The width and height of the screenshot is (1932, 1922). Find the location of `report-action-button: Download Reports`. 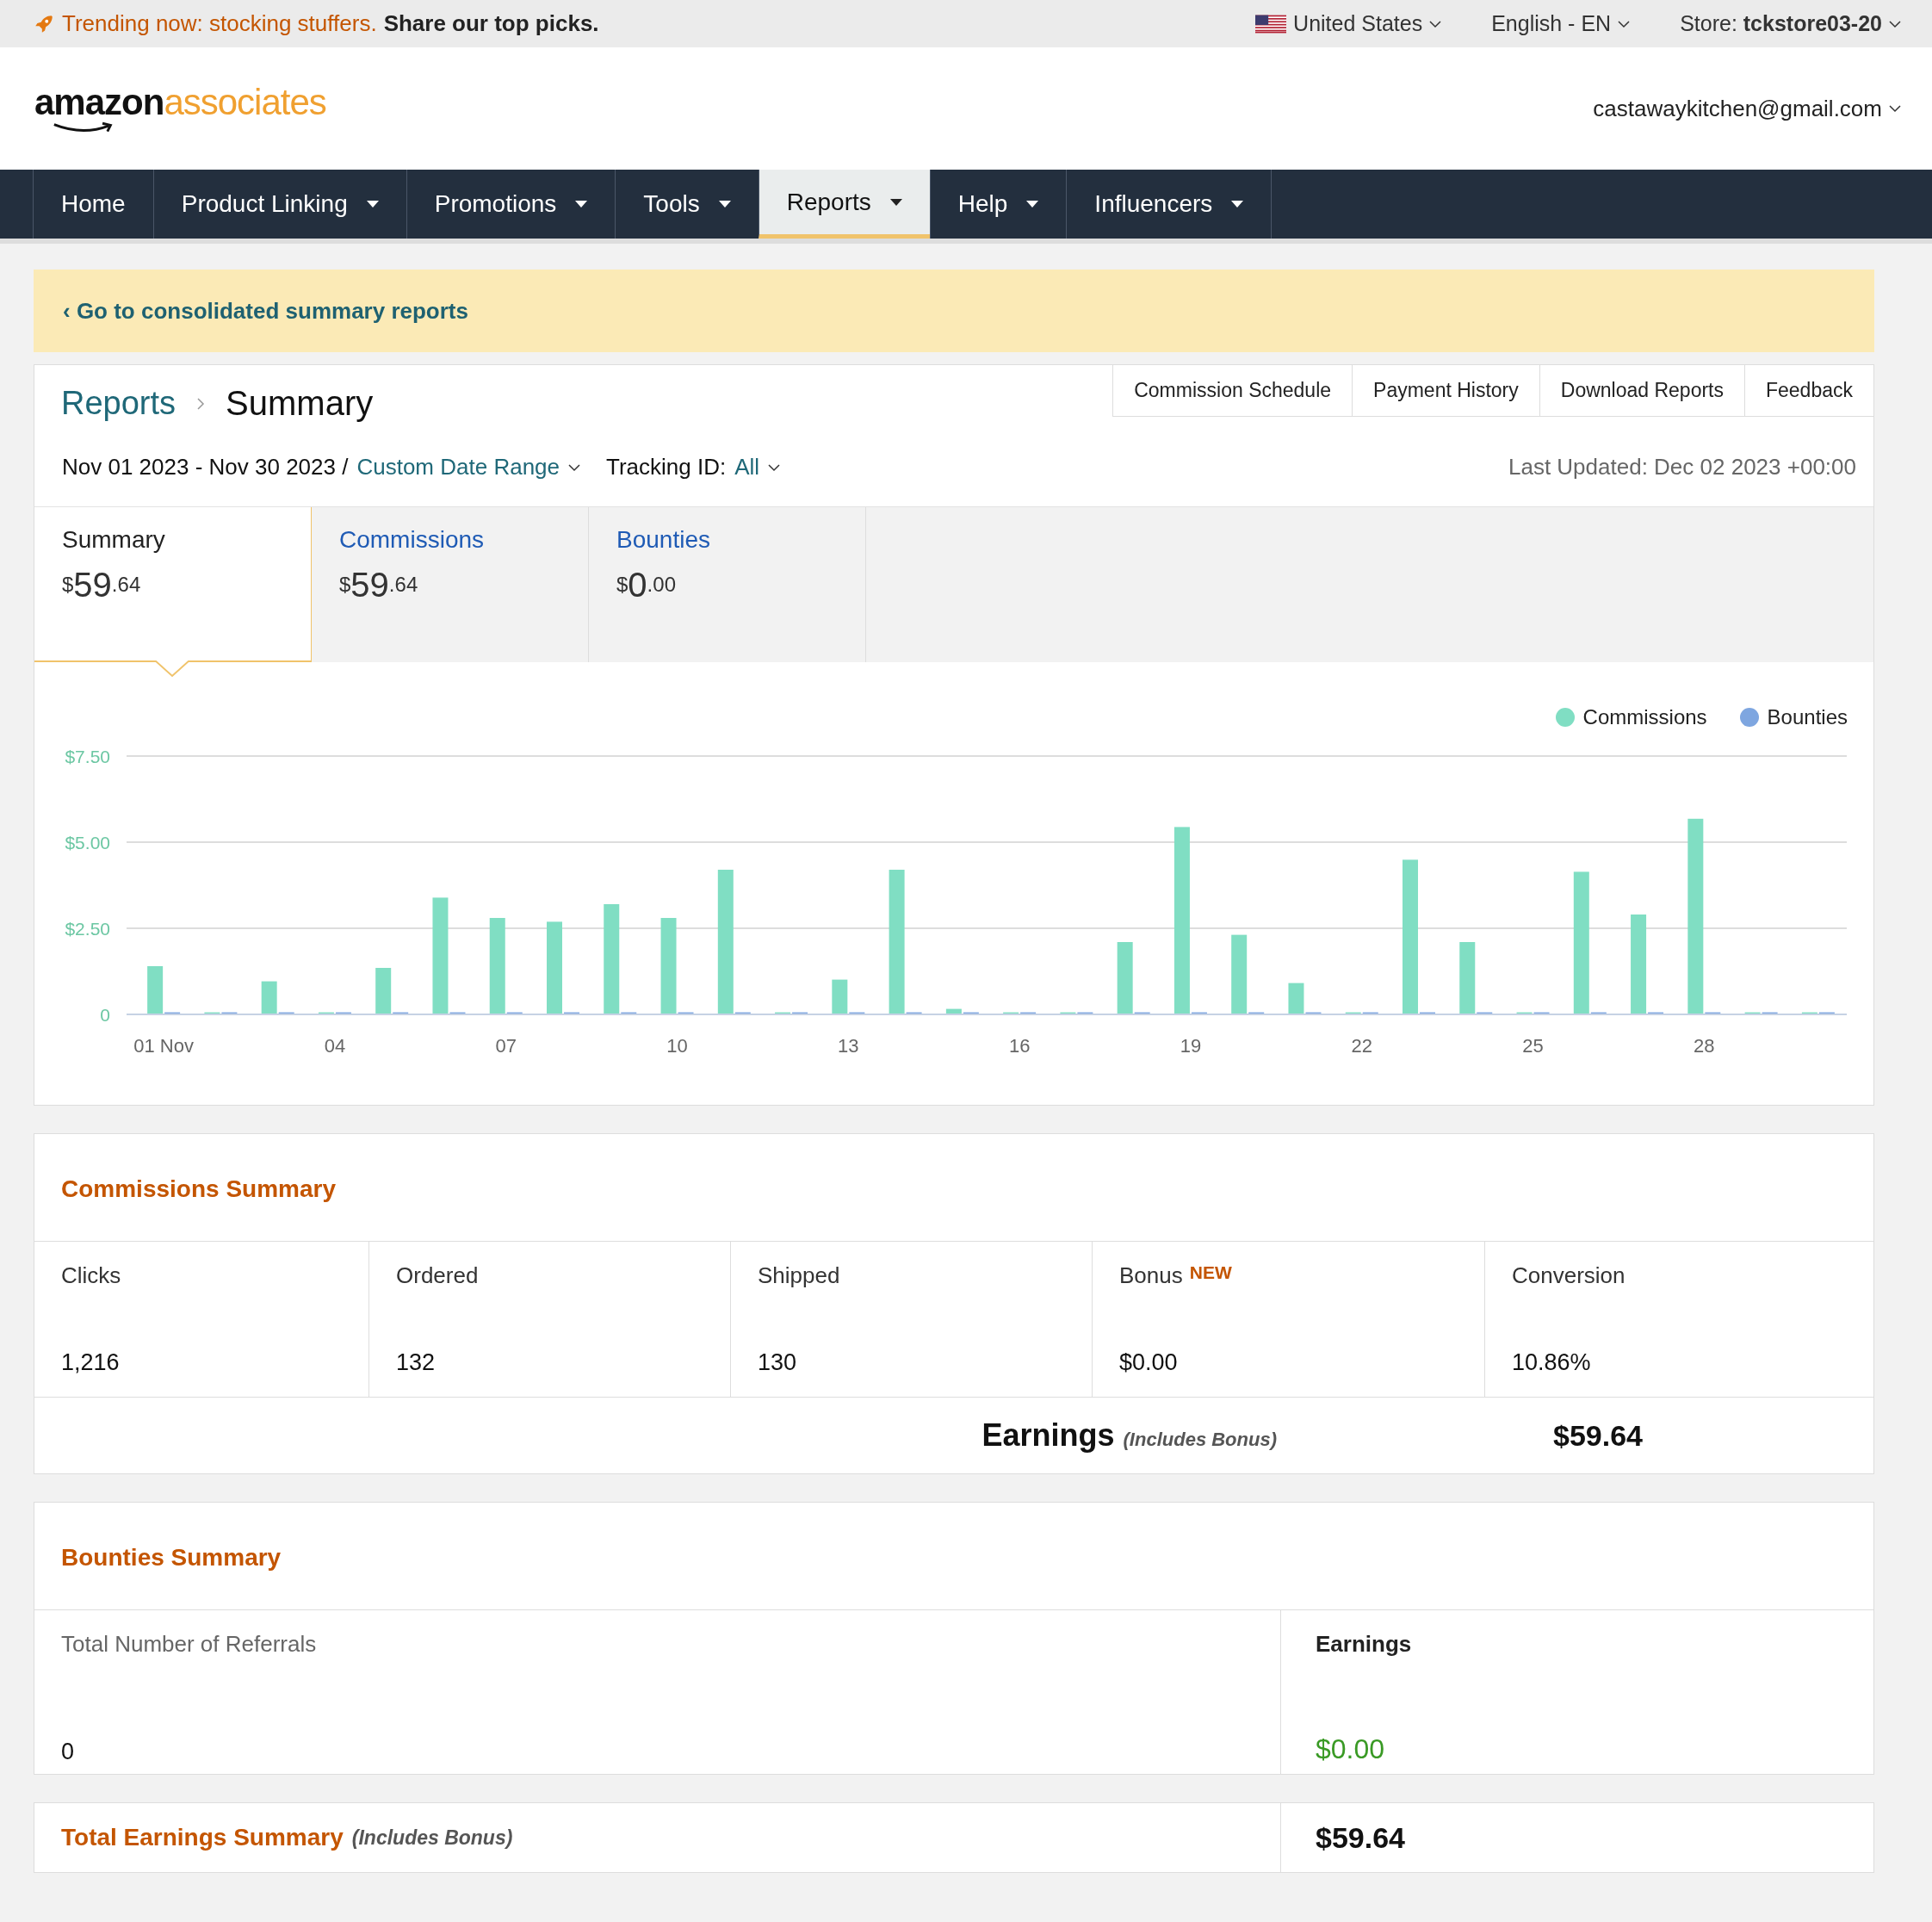

report-action-button: Download Reports is located at coordinates (1642, 391).